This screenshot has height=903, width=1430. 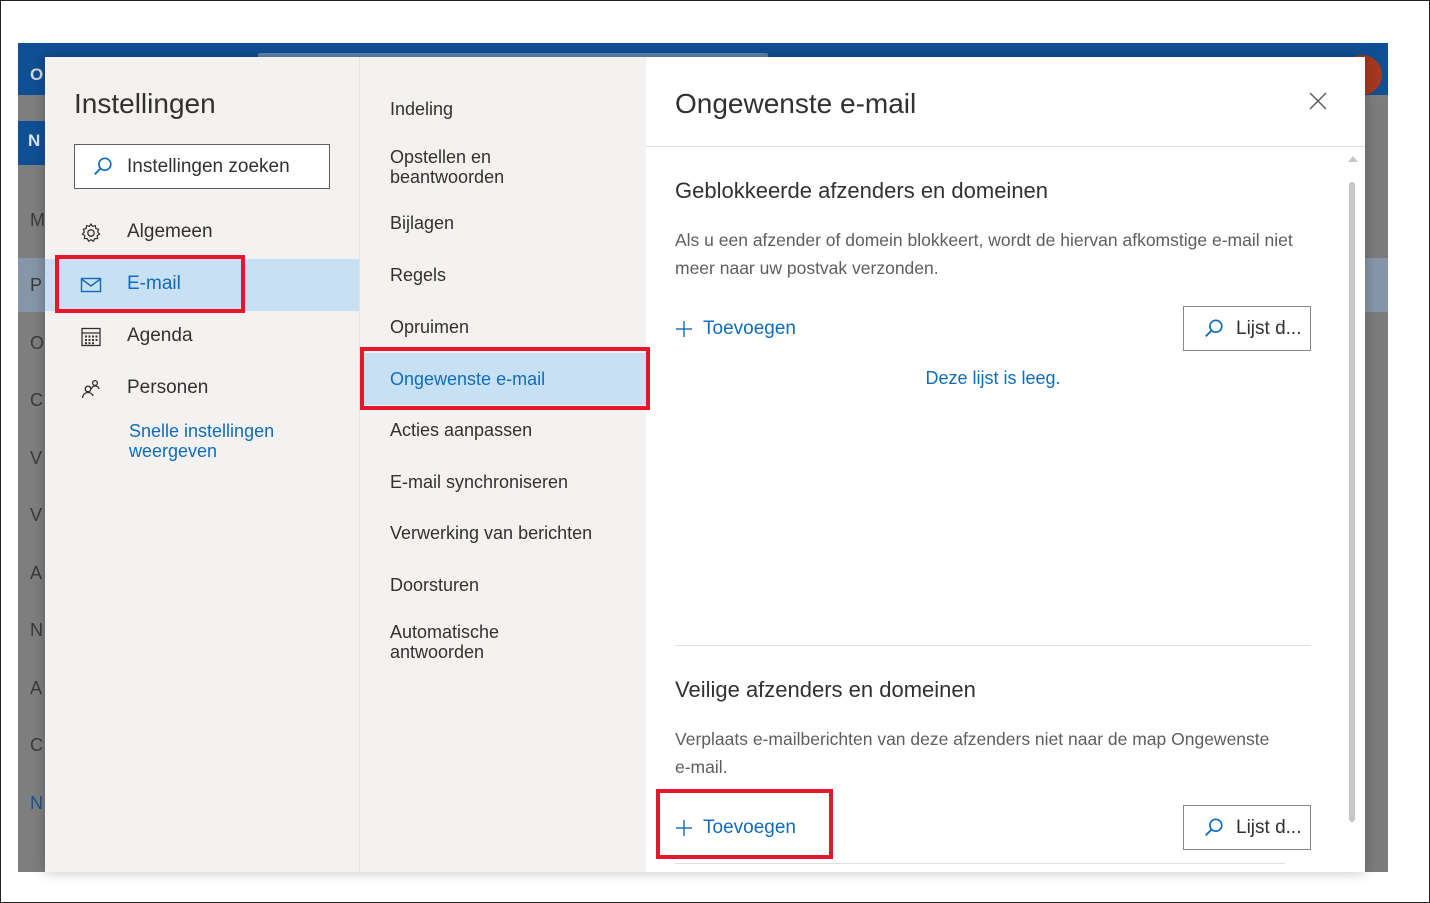 What do you see at coordinates (796, 103) in the screenshot?
I see `panel-title: Ongewenste e-mail` at bounding box center [796, 103].